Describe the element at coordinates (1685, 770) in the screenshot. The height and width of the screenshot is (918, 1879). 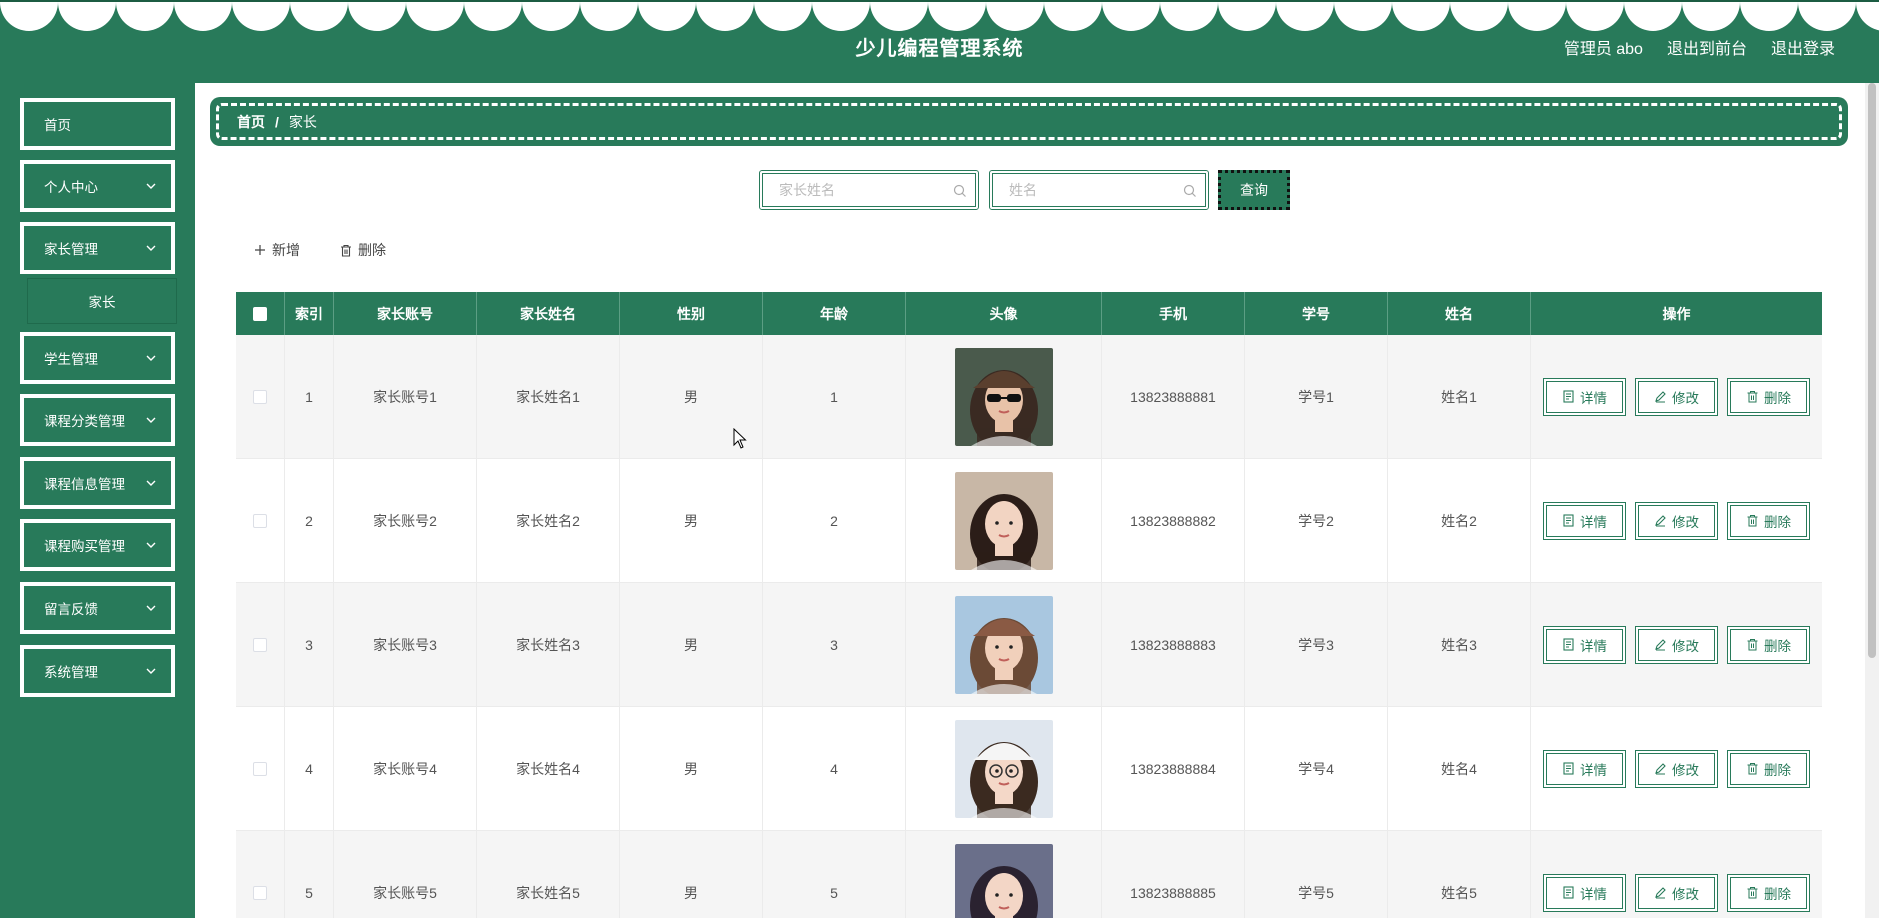
I see `edit-button-label: 修改` at that location.